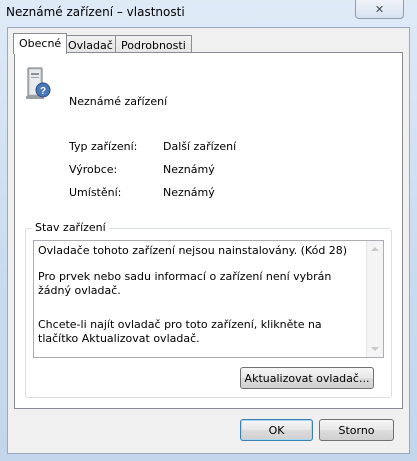 The height and width of the screenshot is (461, 417). I want to click on ok-button-label: OK, so click(276, 430).